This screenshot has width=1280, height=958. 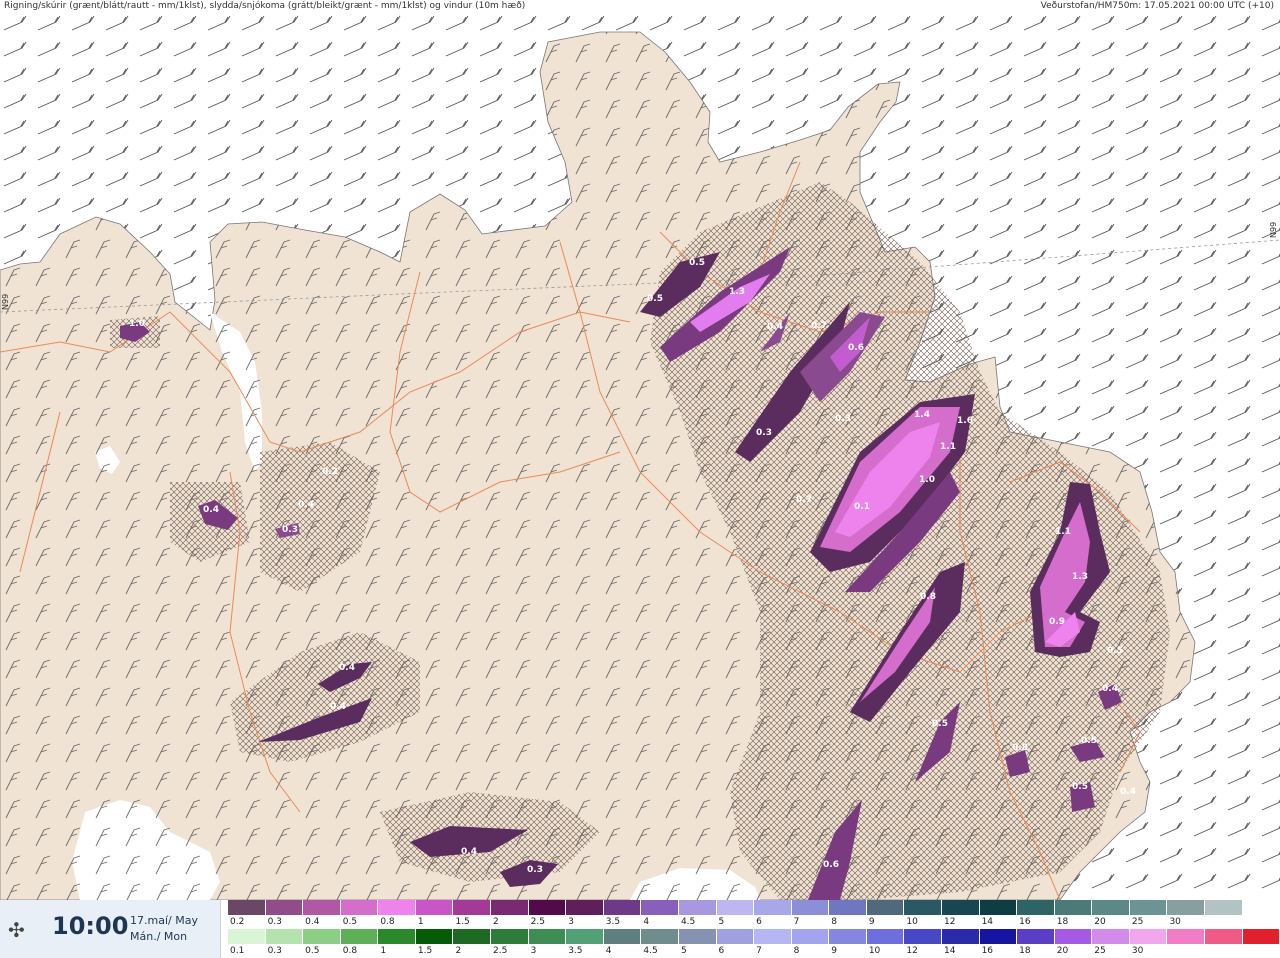 What do you see at coordinates (237, 951) in the screenshot?
I see `rain-legend-label: 0.1` at bounding box center [237, 951].